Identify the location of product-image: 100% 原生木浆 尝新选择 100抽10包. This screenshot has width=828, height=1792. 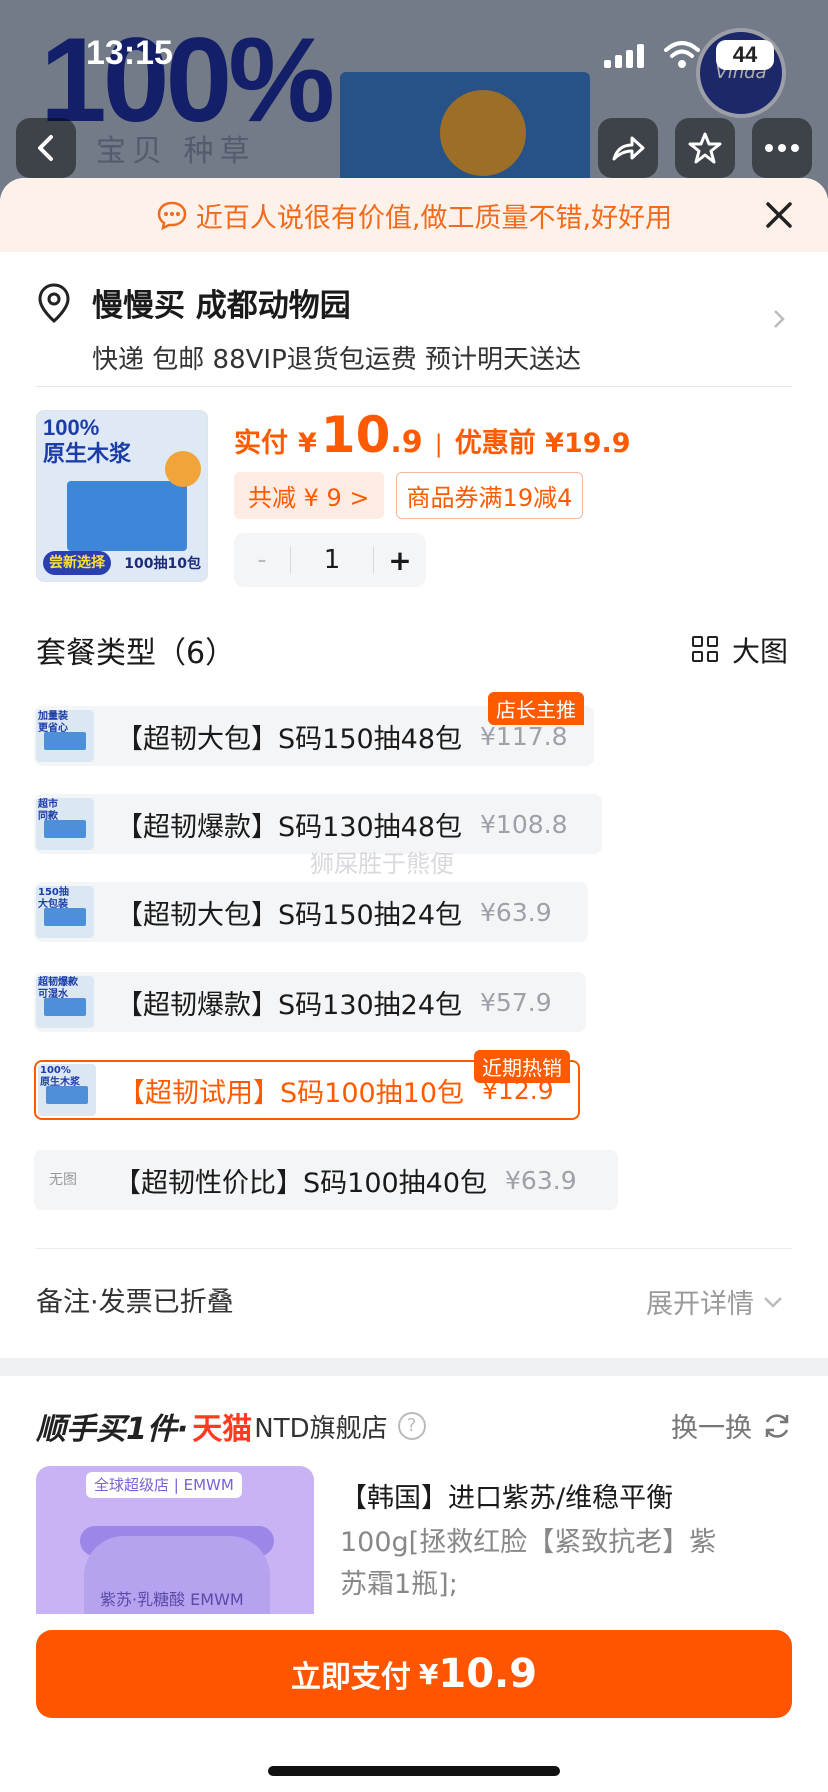
(122, 496).